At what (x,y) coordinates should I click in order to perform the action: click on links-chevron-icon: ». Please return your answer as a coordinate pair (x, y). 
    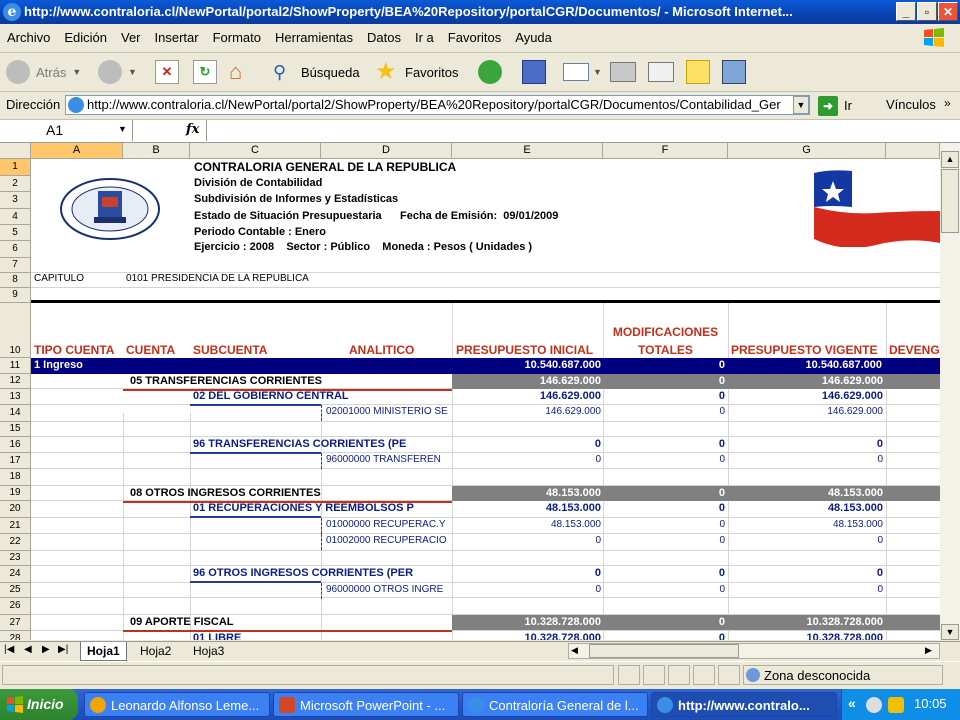
    Looking at the image, I should click on (947, 103).